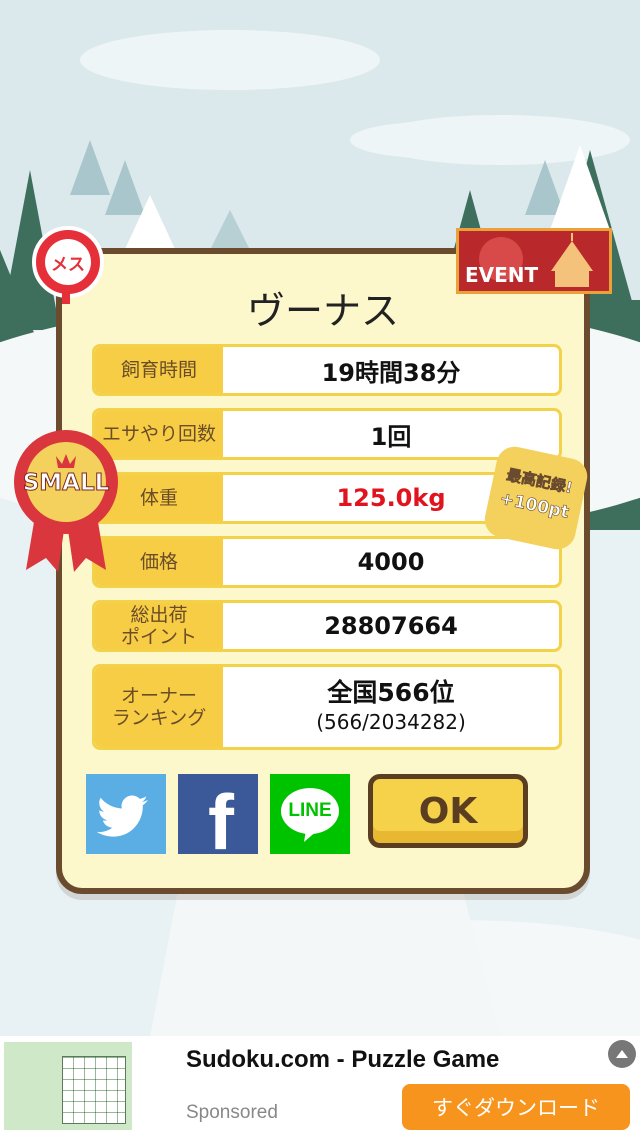 The height and width of the screenshot is (1136, 640). I want to click on record-badge: 最高記録! +100pt, so click(536, 498).